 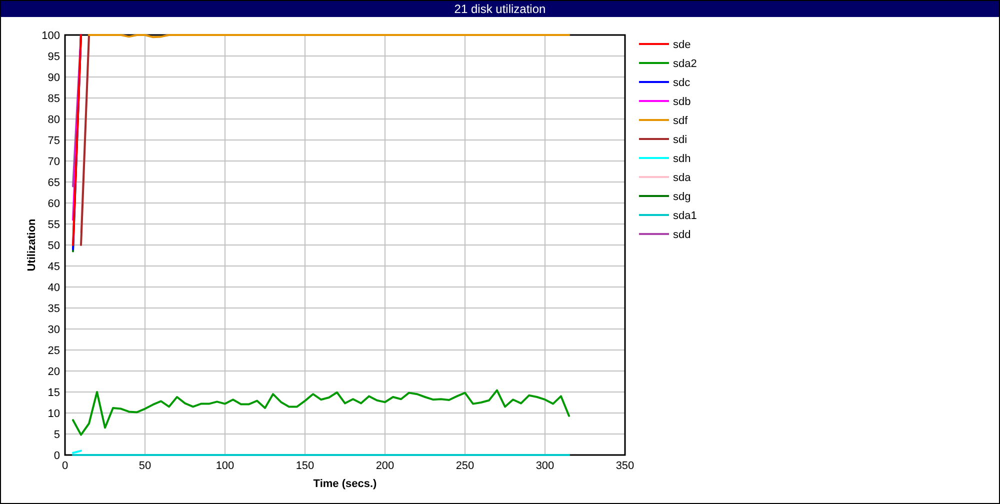 I want to click on tick-label: 80, so click(x=54, y=120).